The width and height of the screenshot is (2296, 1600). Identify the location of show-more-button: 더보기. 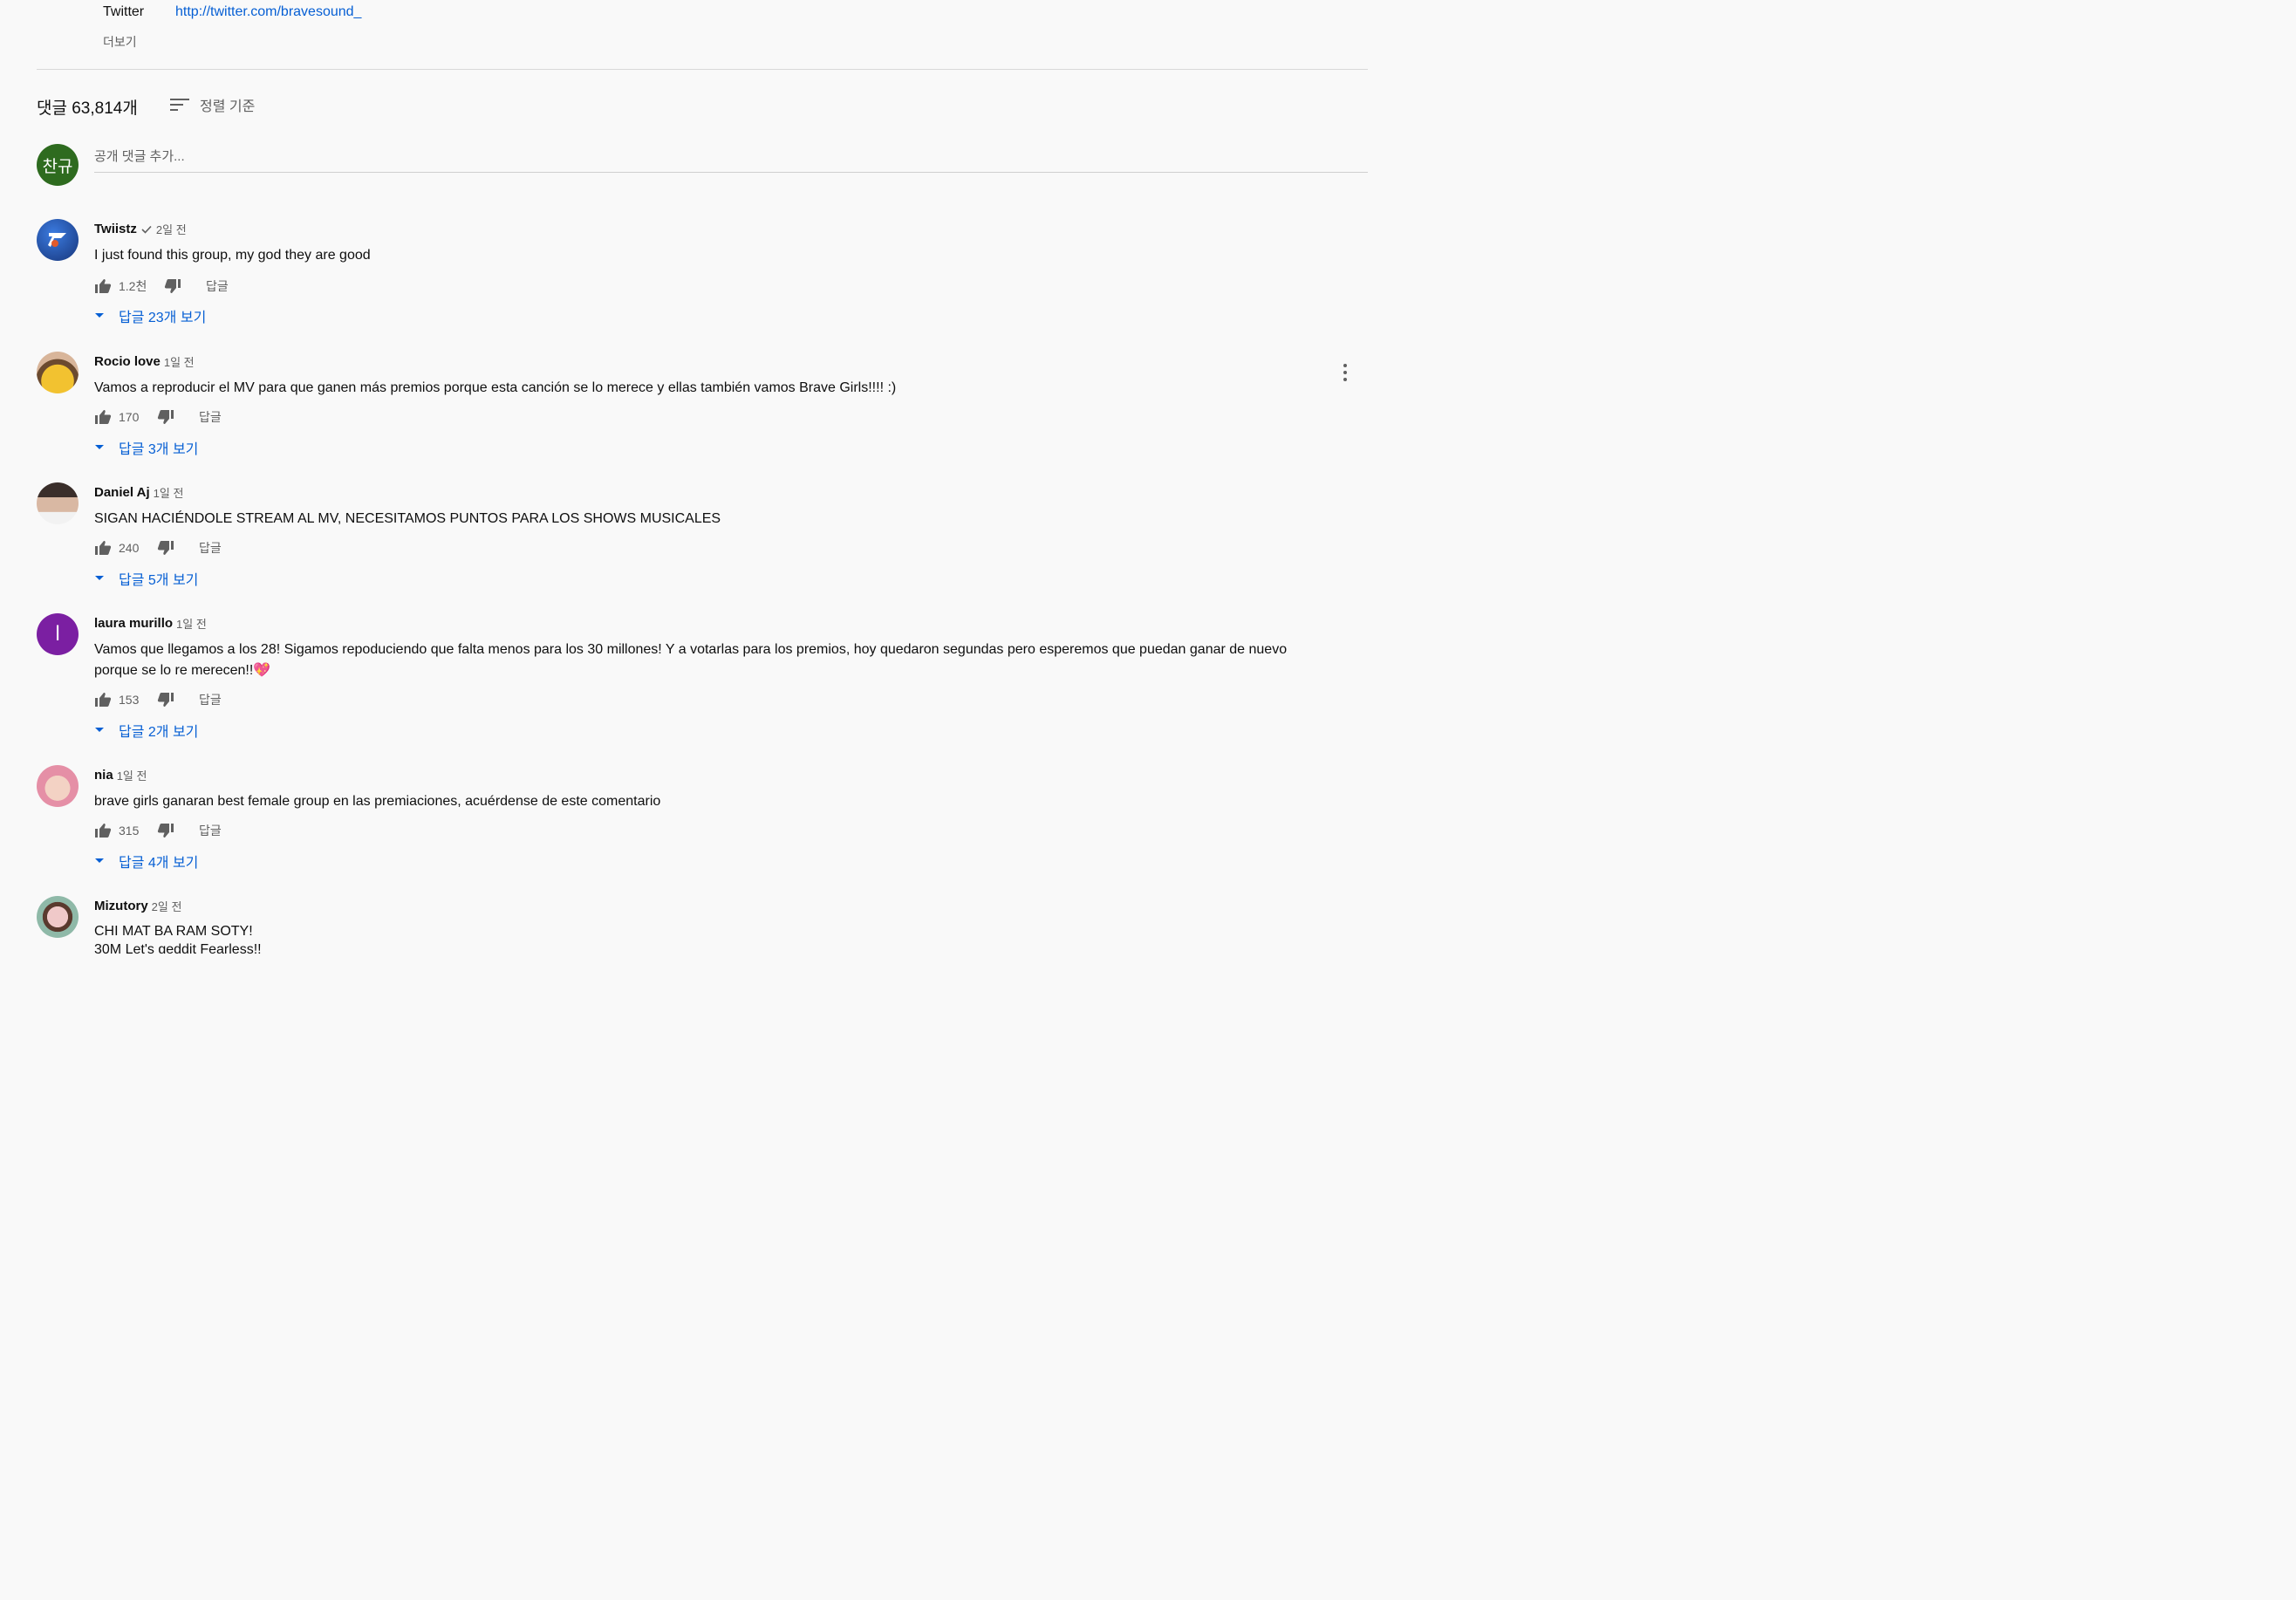
(120, 42).